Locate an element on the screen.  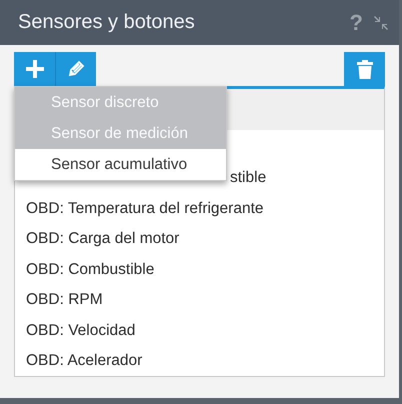
edit-button is located at coordinates (75, 69).